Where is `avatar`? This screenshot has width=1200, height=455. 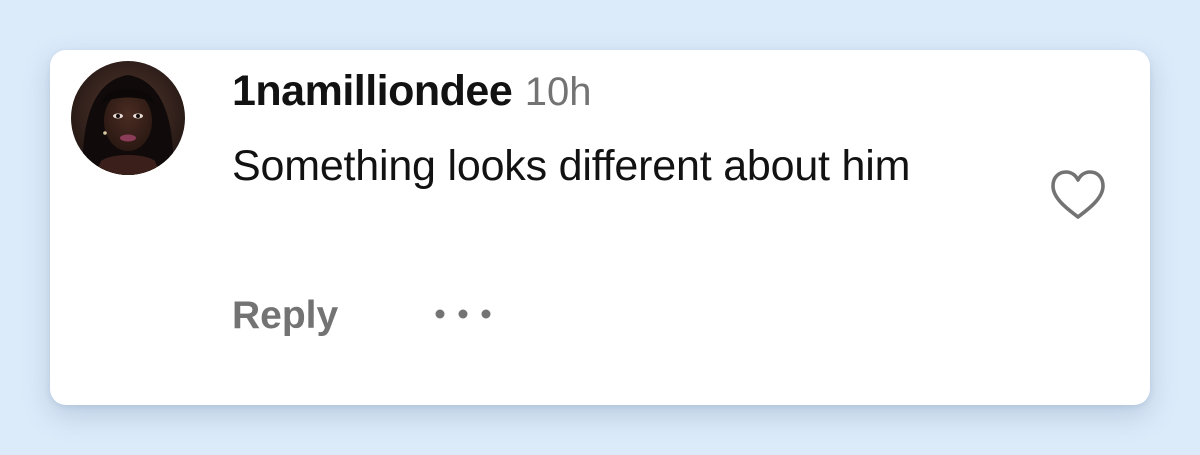
avatar is located at coordinates (128, 118).